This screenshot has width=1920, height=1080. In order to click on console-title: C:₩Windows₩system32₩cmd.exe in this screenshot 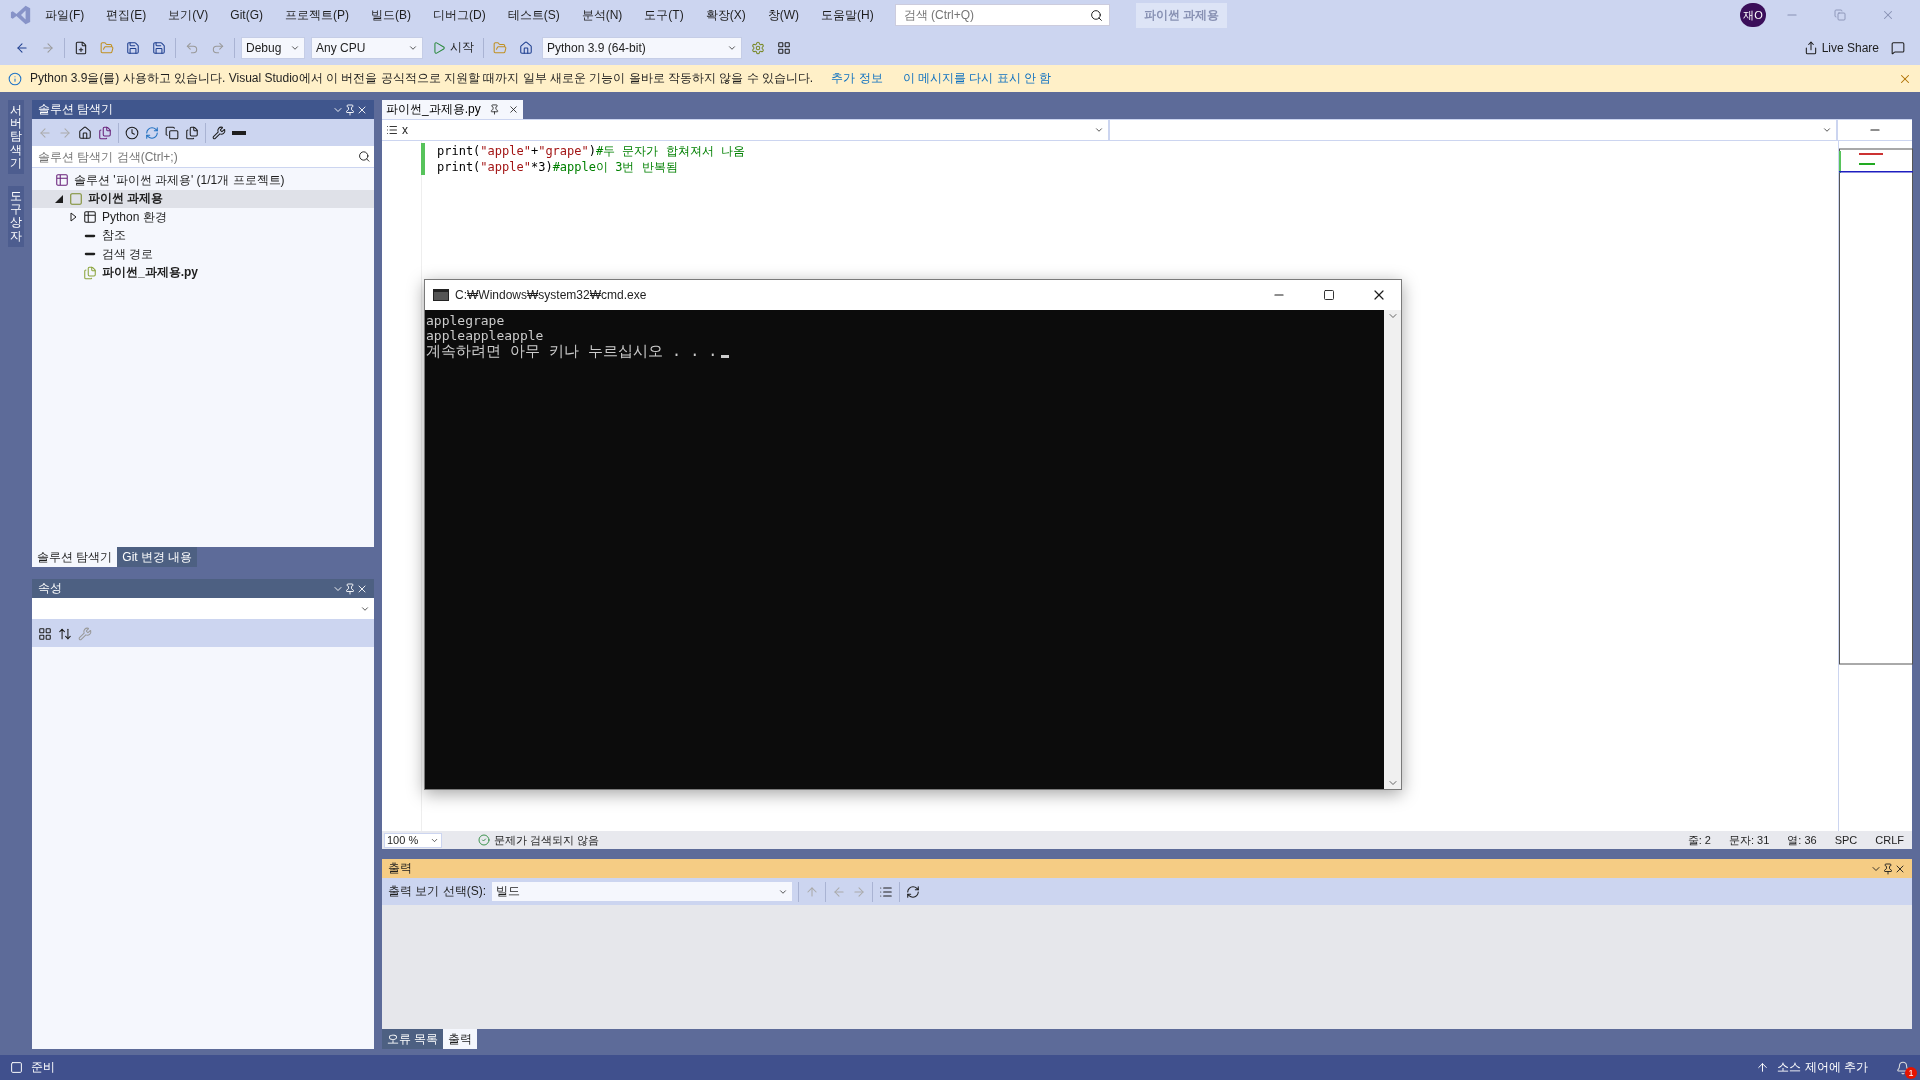, I will do `click(551, 295)`.